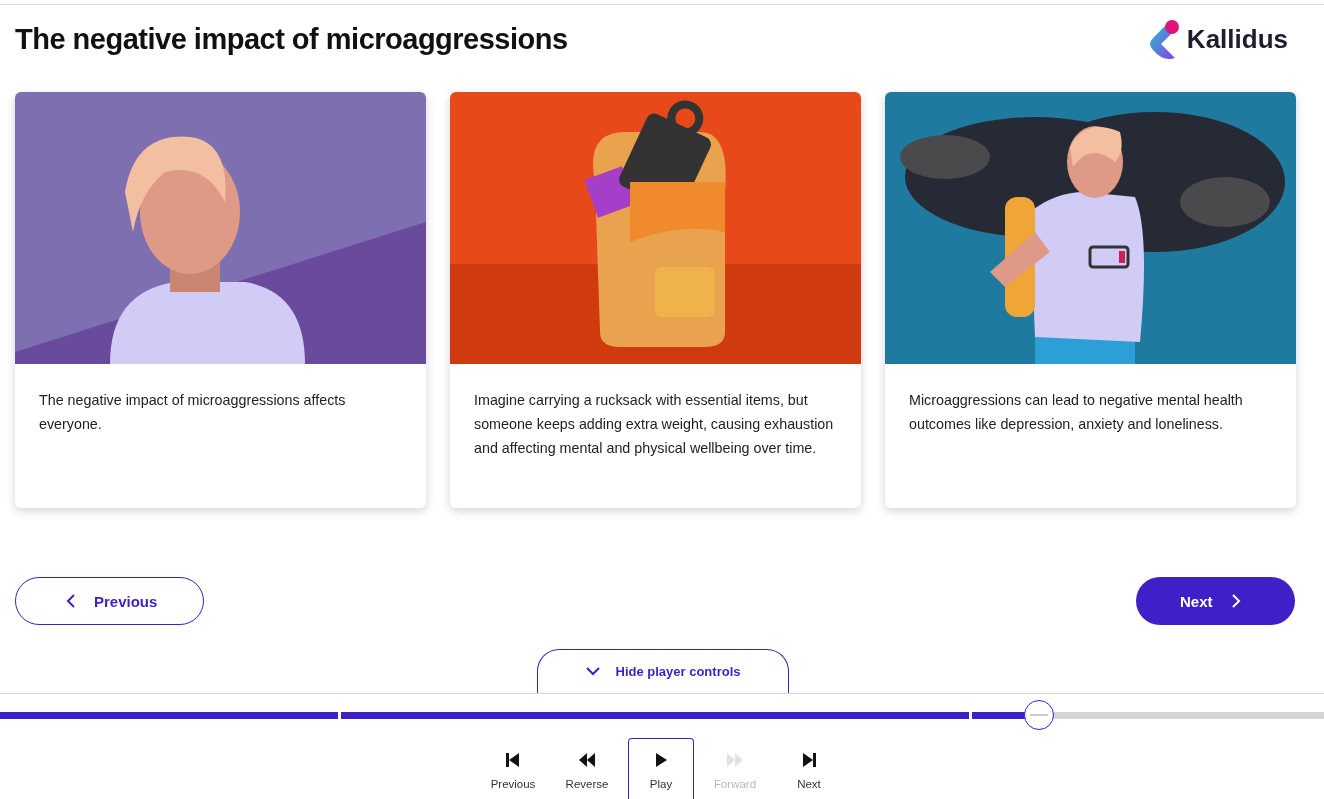  What do you see at coordinates (587, 760) in the screenshot?
I see `rewind-icon` at bounding box center [587, 760].